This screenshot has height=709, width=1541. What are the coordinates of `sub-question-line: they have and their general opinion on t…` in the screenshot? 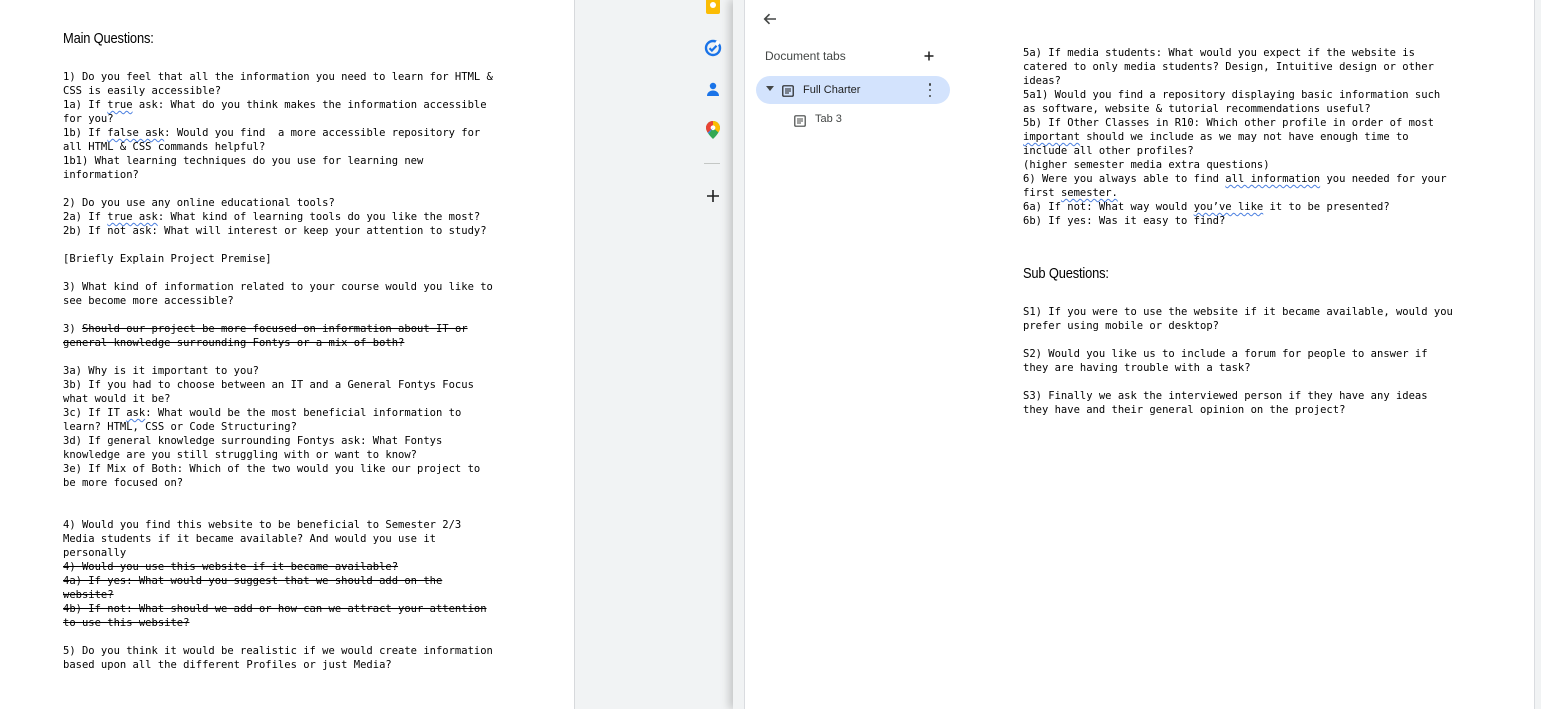 It's located at (1184, 410).